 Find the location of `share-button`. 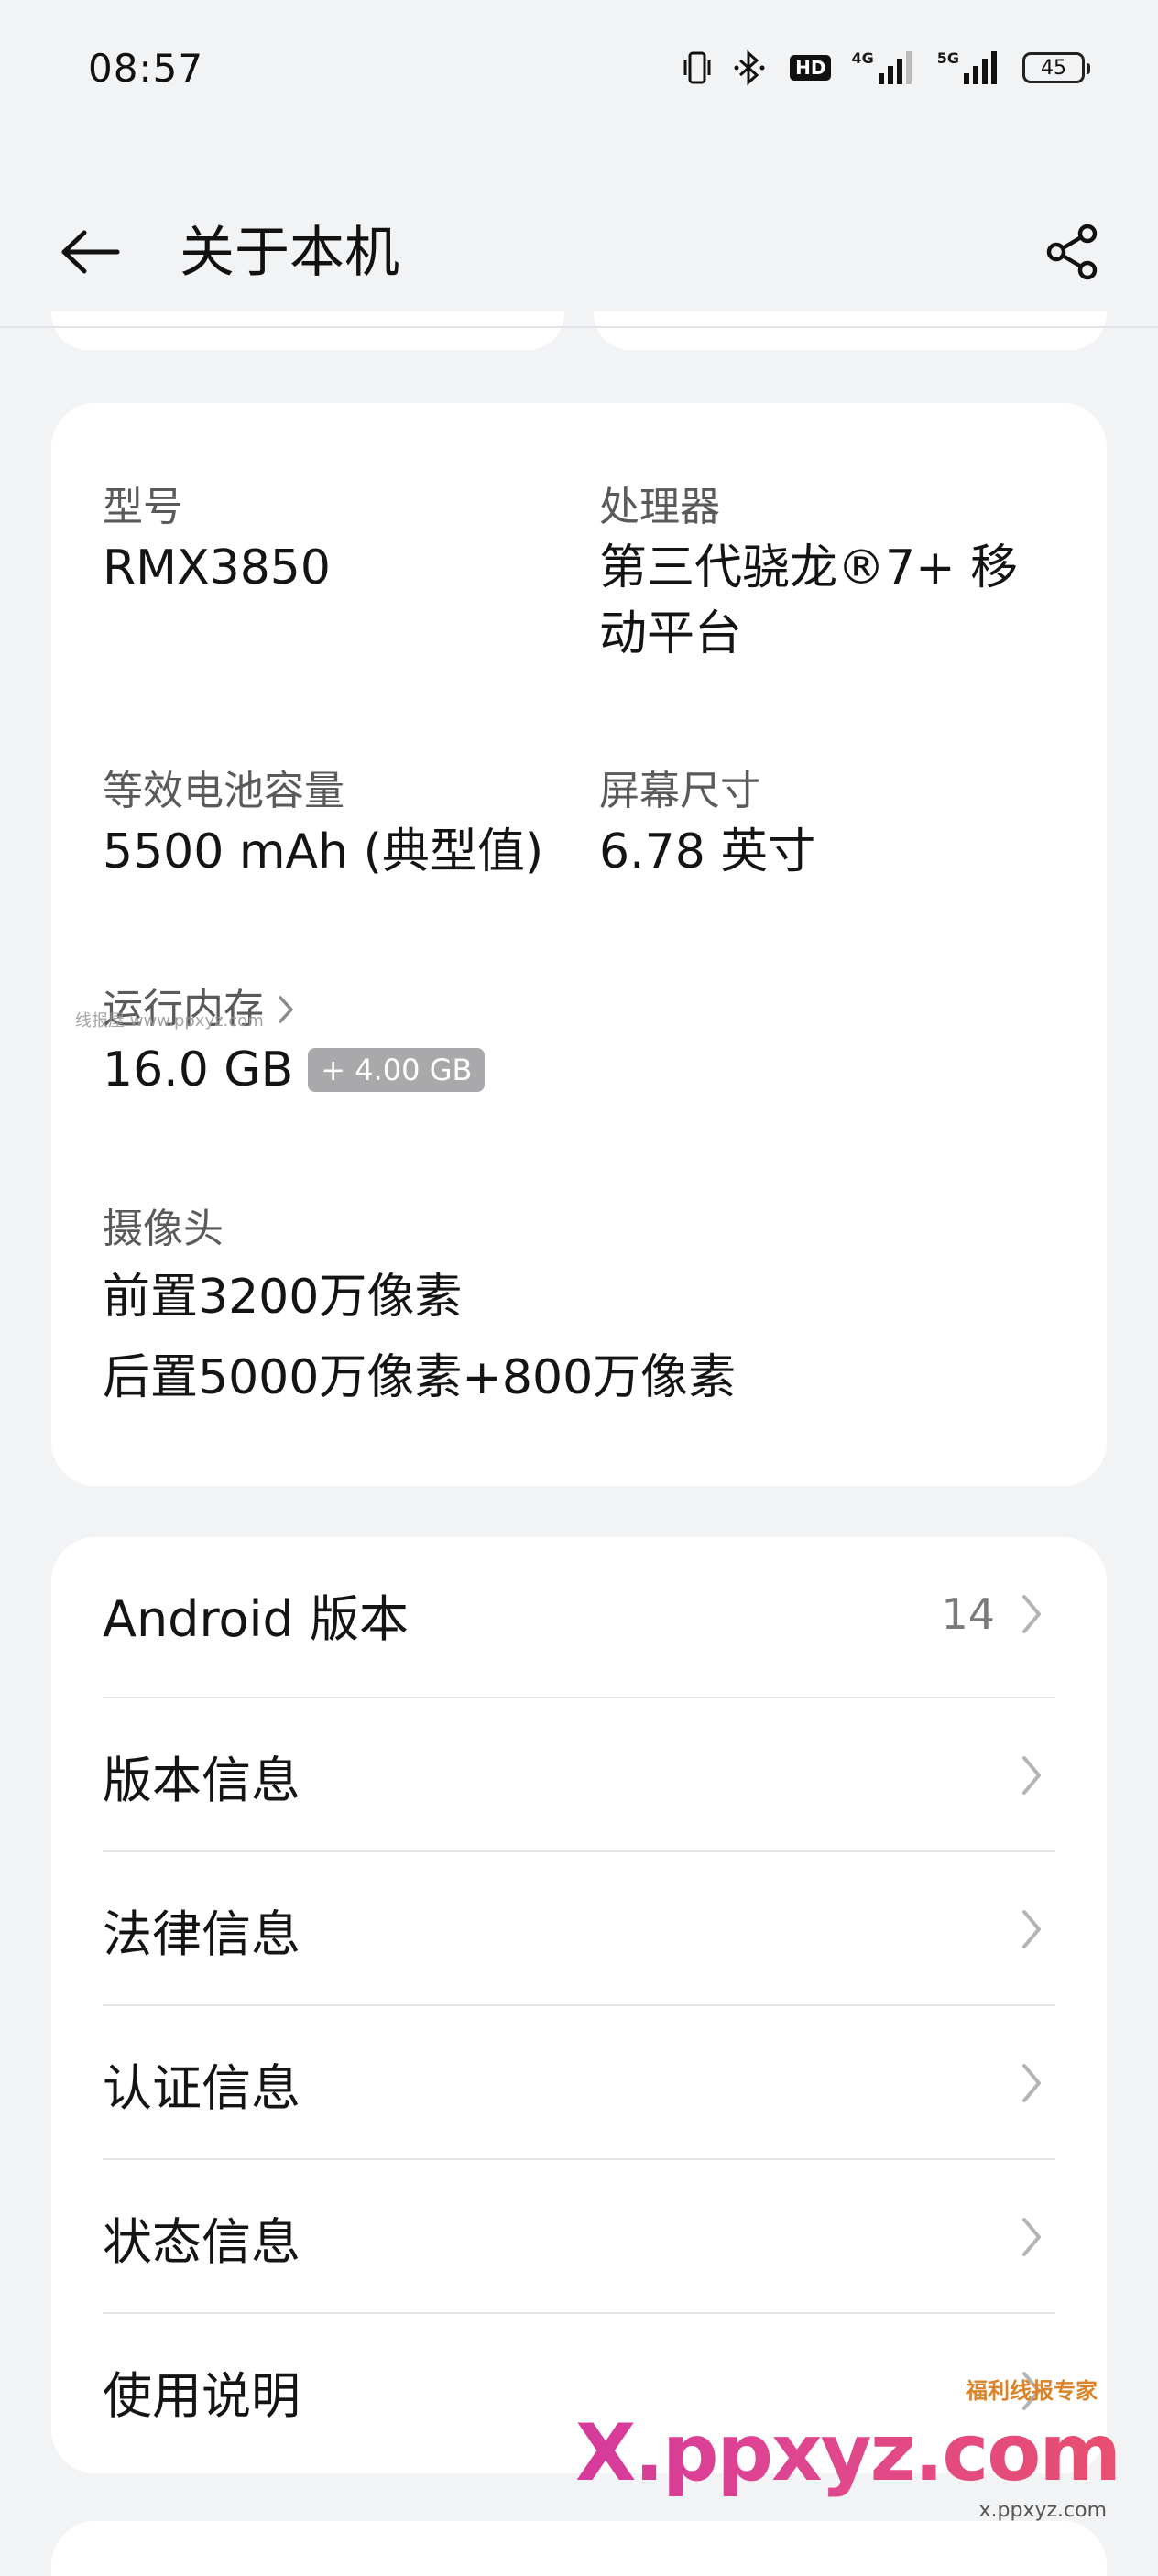

share-button is located at coordinates (1073, 252).